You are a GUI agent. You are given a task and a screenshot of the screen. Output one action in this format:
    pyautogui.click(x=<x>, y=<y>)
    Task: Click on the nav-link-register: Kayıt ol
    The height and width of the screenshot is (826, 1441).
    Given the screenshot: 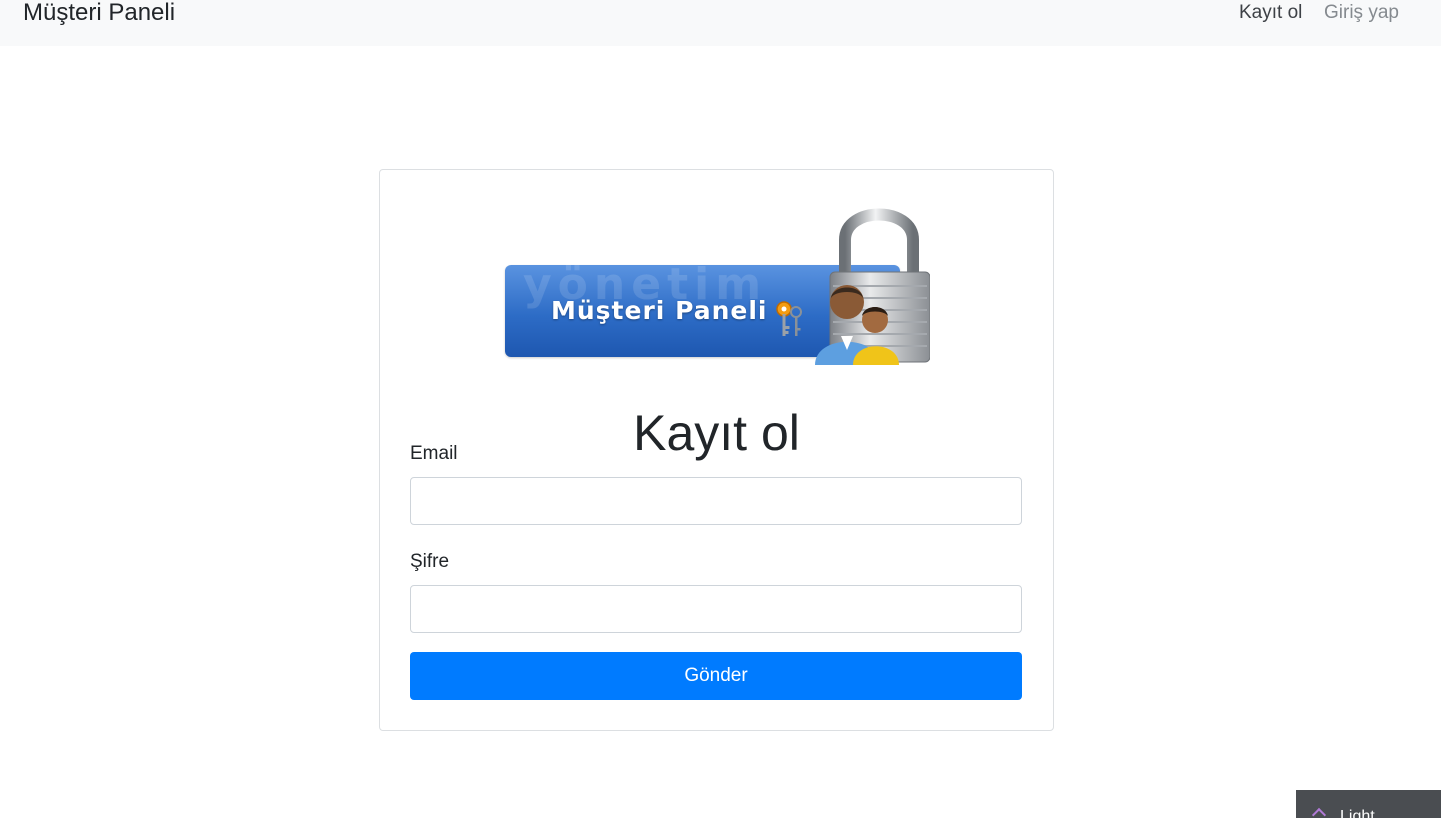 What is the action you would take?
    pyautogui.click(x=1270, y=13)
    